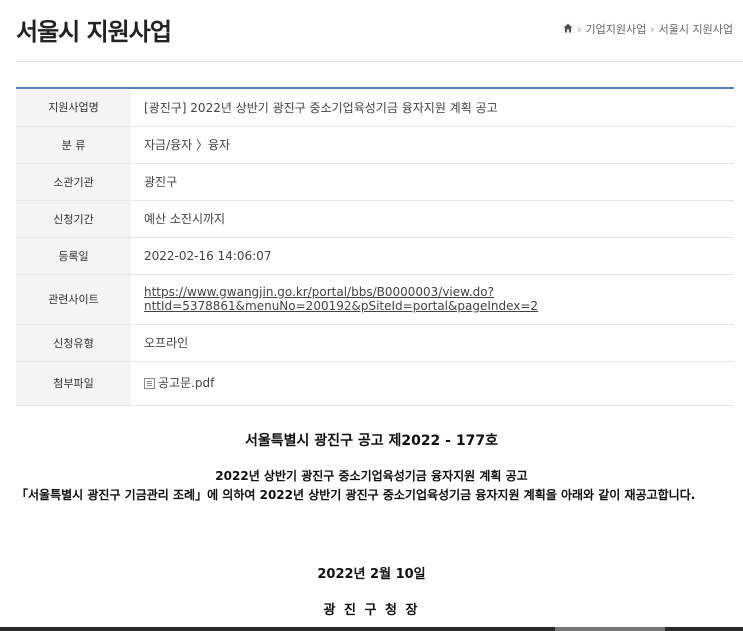  Describe the element at coordinates (371, 629) in the screenshot. I see `horizontal-scrollbar` at that location.